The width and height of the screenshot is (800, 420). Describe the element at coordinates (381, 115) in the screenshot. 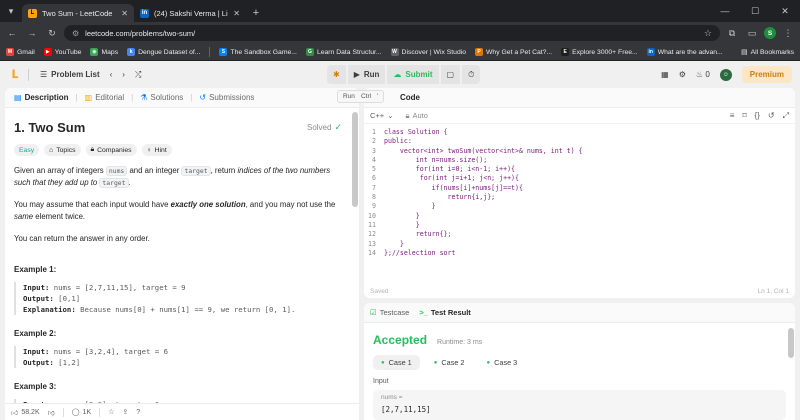

I see `language-select: C++ ⌄` at that location.